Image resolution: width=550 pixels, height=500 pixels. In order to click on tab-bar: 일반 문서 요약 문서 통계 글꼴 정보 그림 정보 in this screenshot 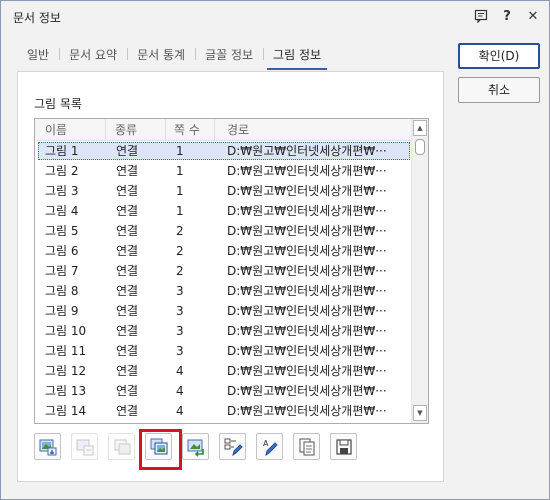, I will do `click(174, 56)`.